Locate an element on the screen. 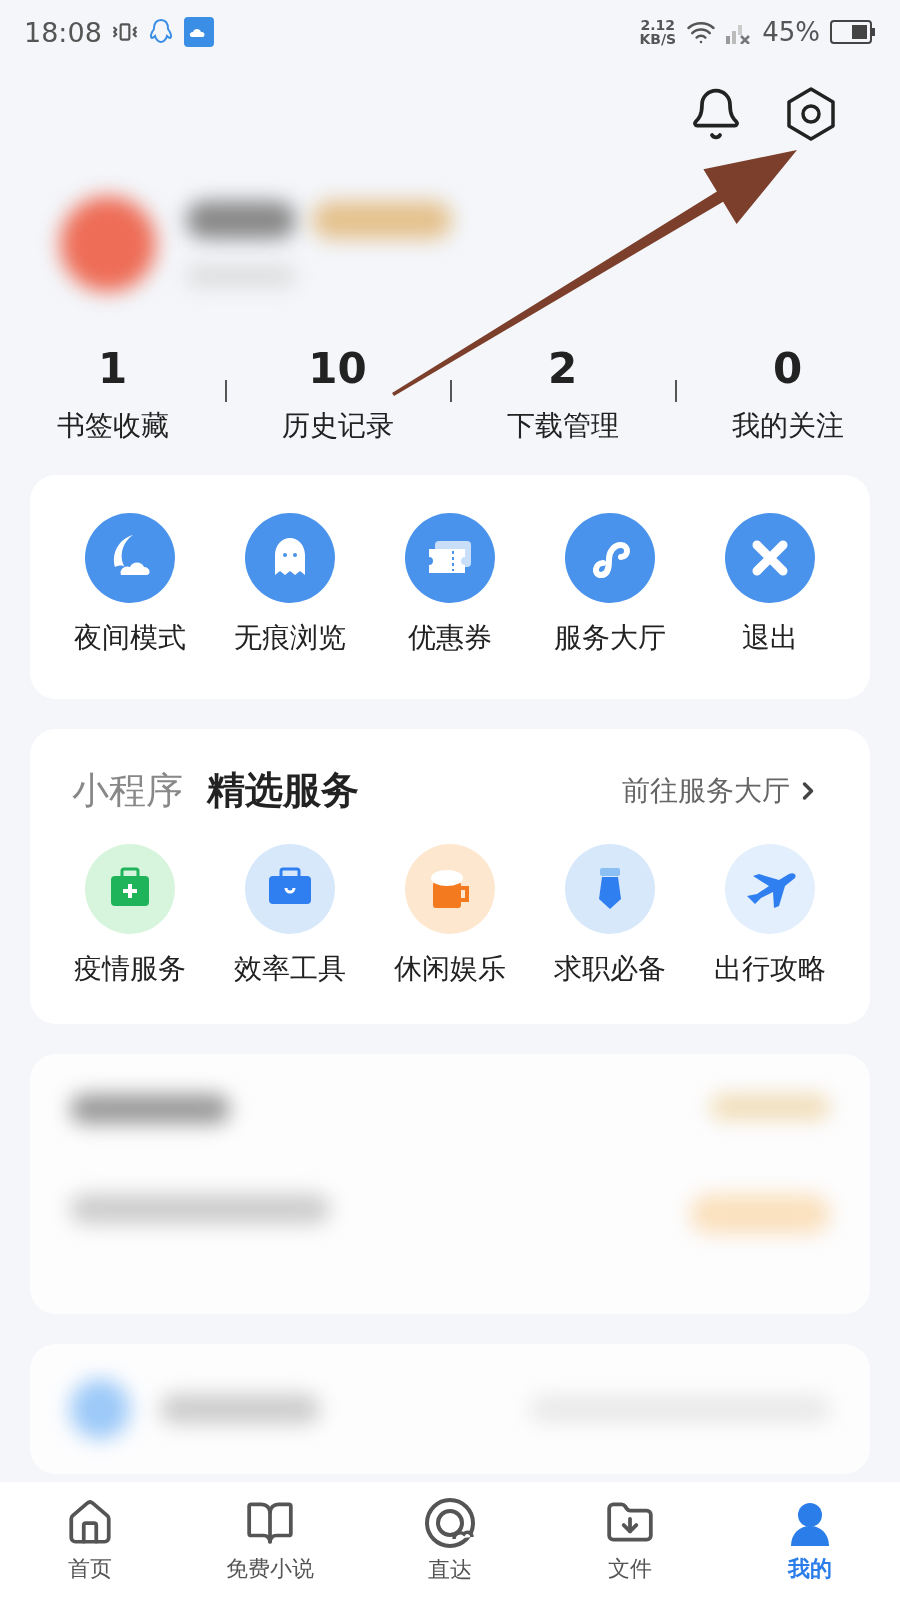  stat-count: 0 is located at coordinates (787, 368).